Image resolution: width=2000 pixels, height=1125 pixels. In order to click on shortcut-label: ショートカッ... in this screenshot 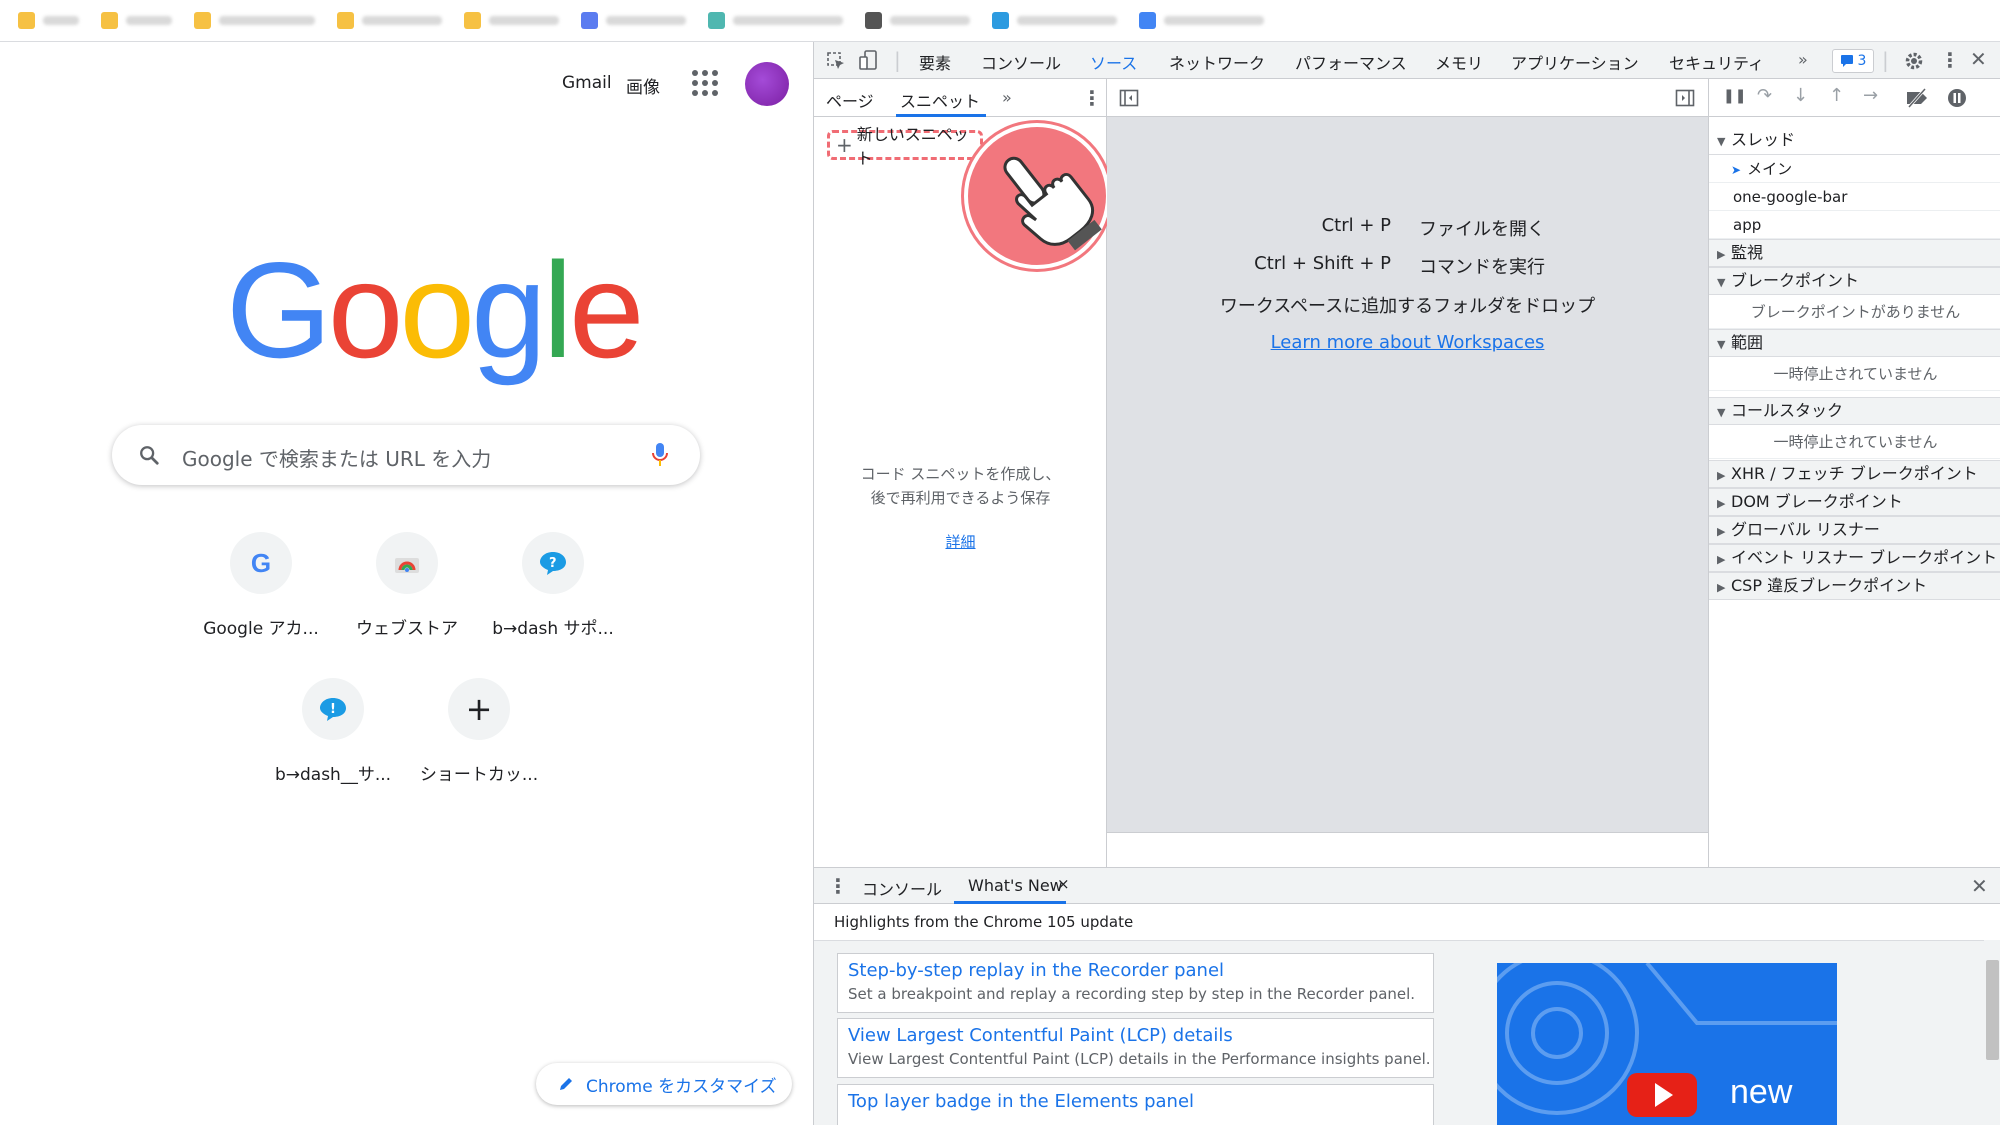, I will do `click(479, 775)`.